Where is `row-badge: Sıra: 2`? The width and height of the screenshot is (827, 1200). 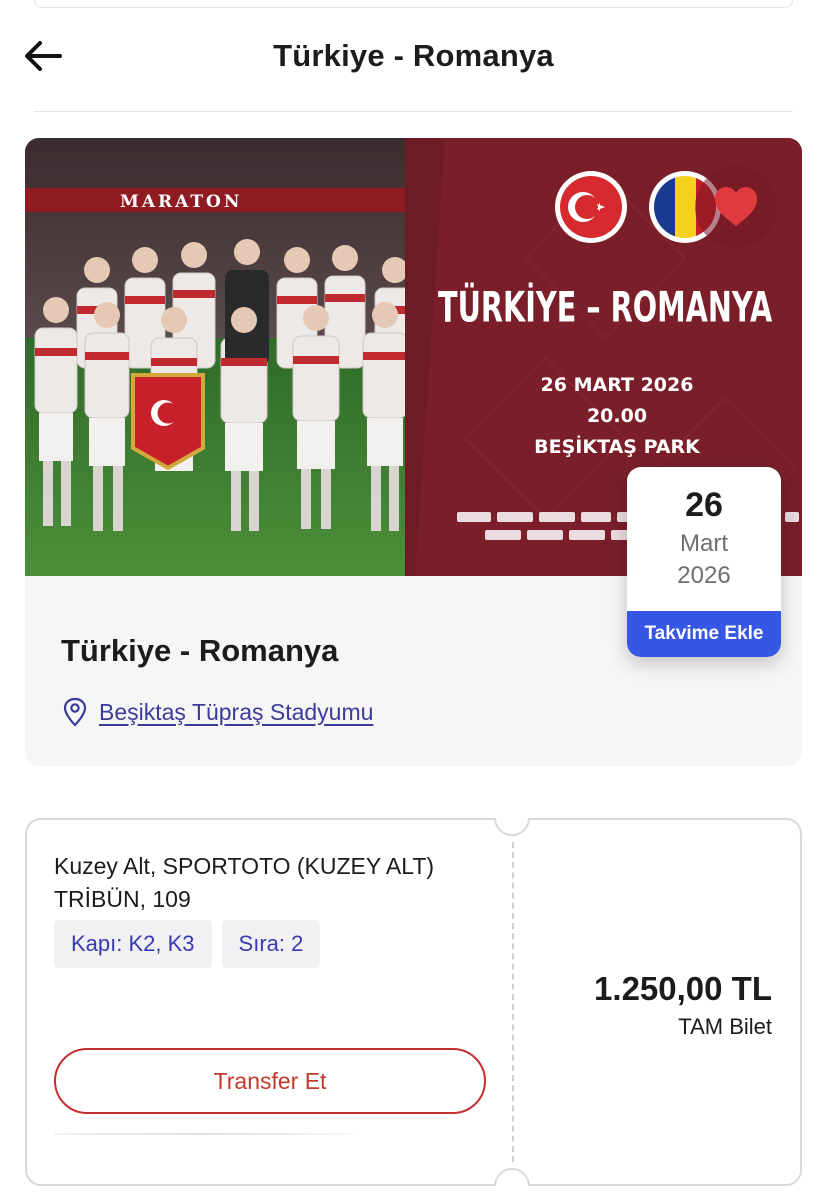
row-badge: Sıra: 2 is located at coordinates (271, 944).